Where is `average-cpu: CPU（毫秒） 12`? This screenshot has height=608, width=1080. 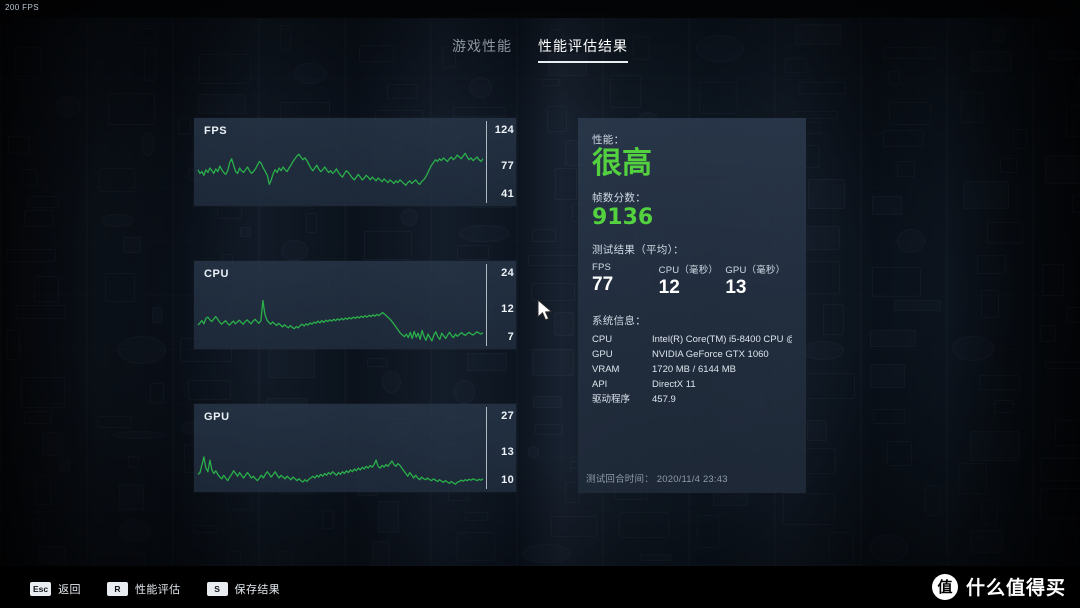 average-cpu: CPU（毫秒） 12 is located at coordinates (692, 280).